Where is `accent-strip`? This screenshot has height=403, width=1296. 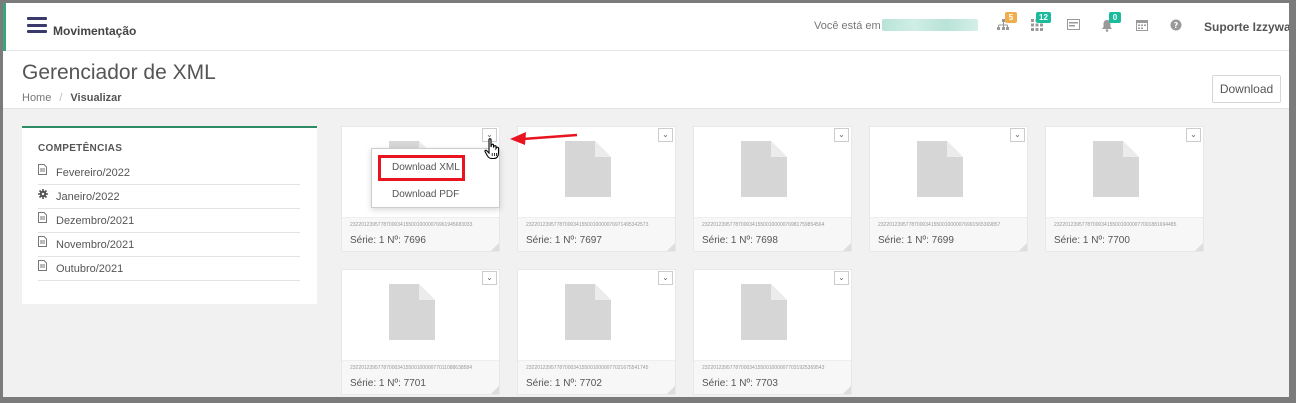 accent-strip is located at coordinates (4, 27).